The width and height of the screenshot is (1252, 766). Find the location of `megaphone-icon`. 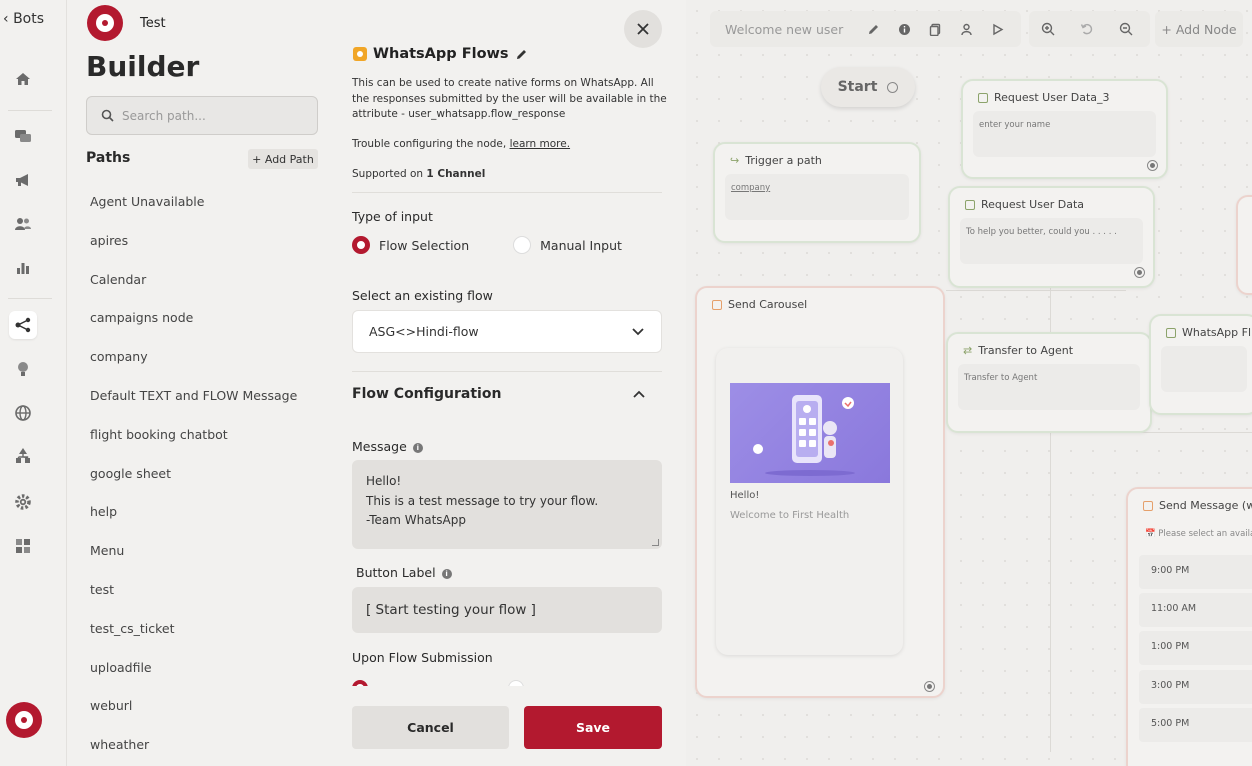

megaphone-icon is located at coordinates (23, 180).